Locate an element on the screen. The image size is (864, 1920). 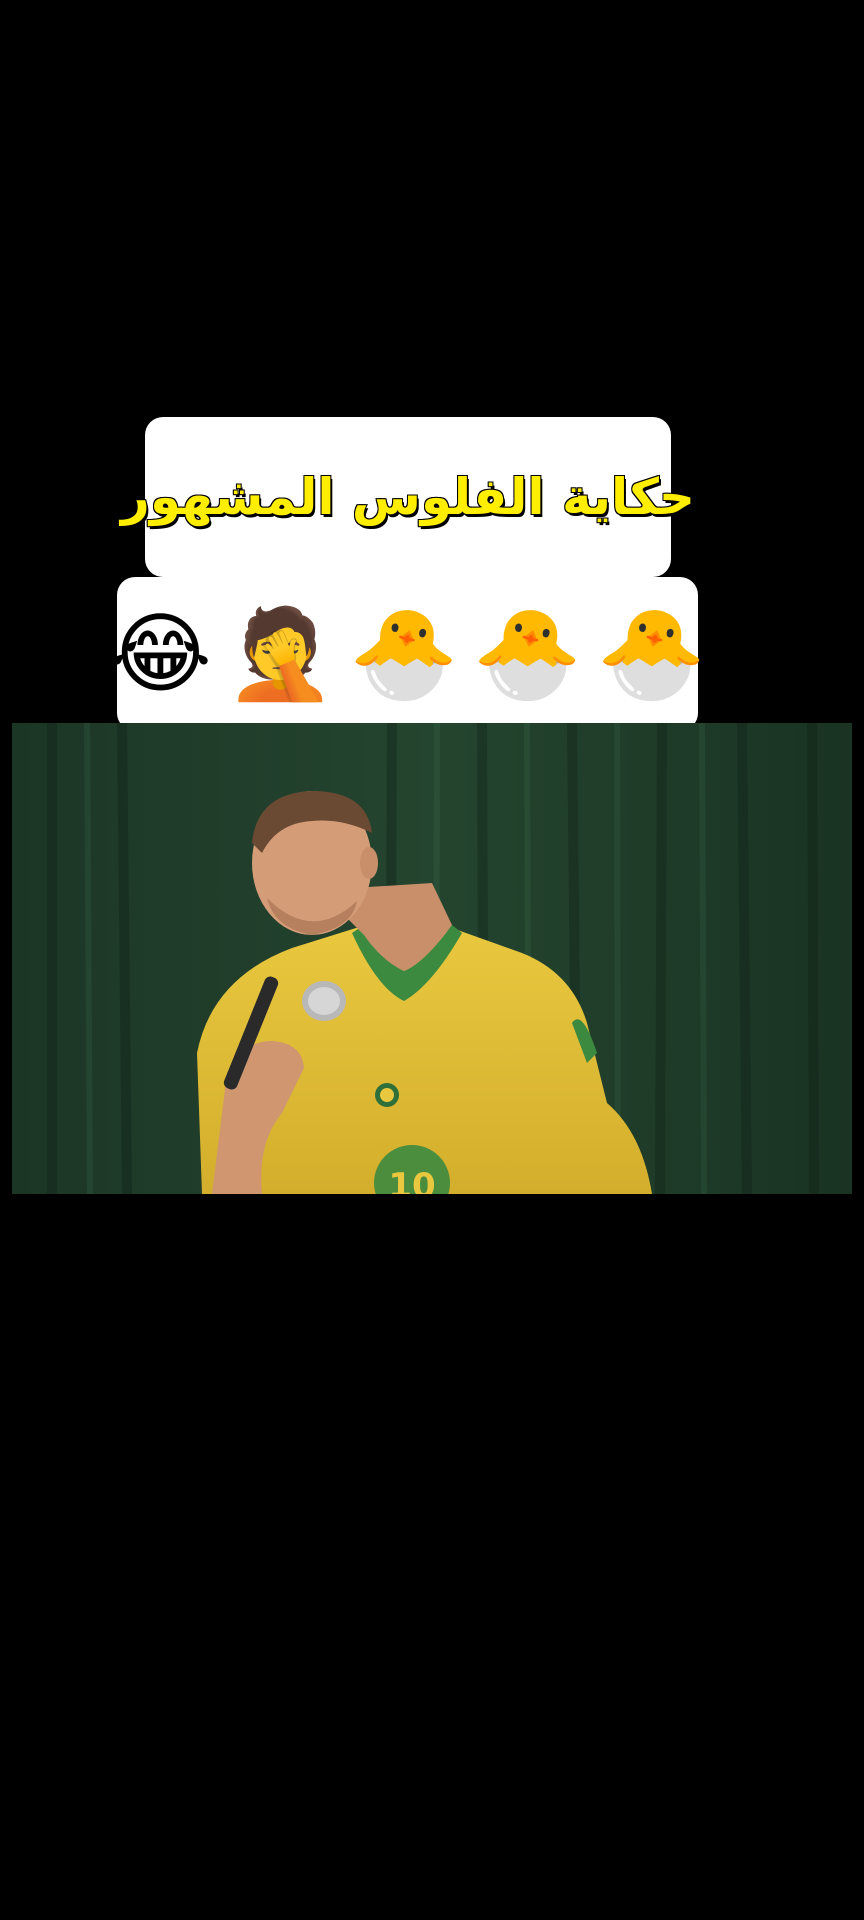
video-title-text: حكاية الفلوس المشهور is located at coordinates (407, 497).